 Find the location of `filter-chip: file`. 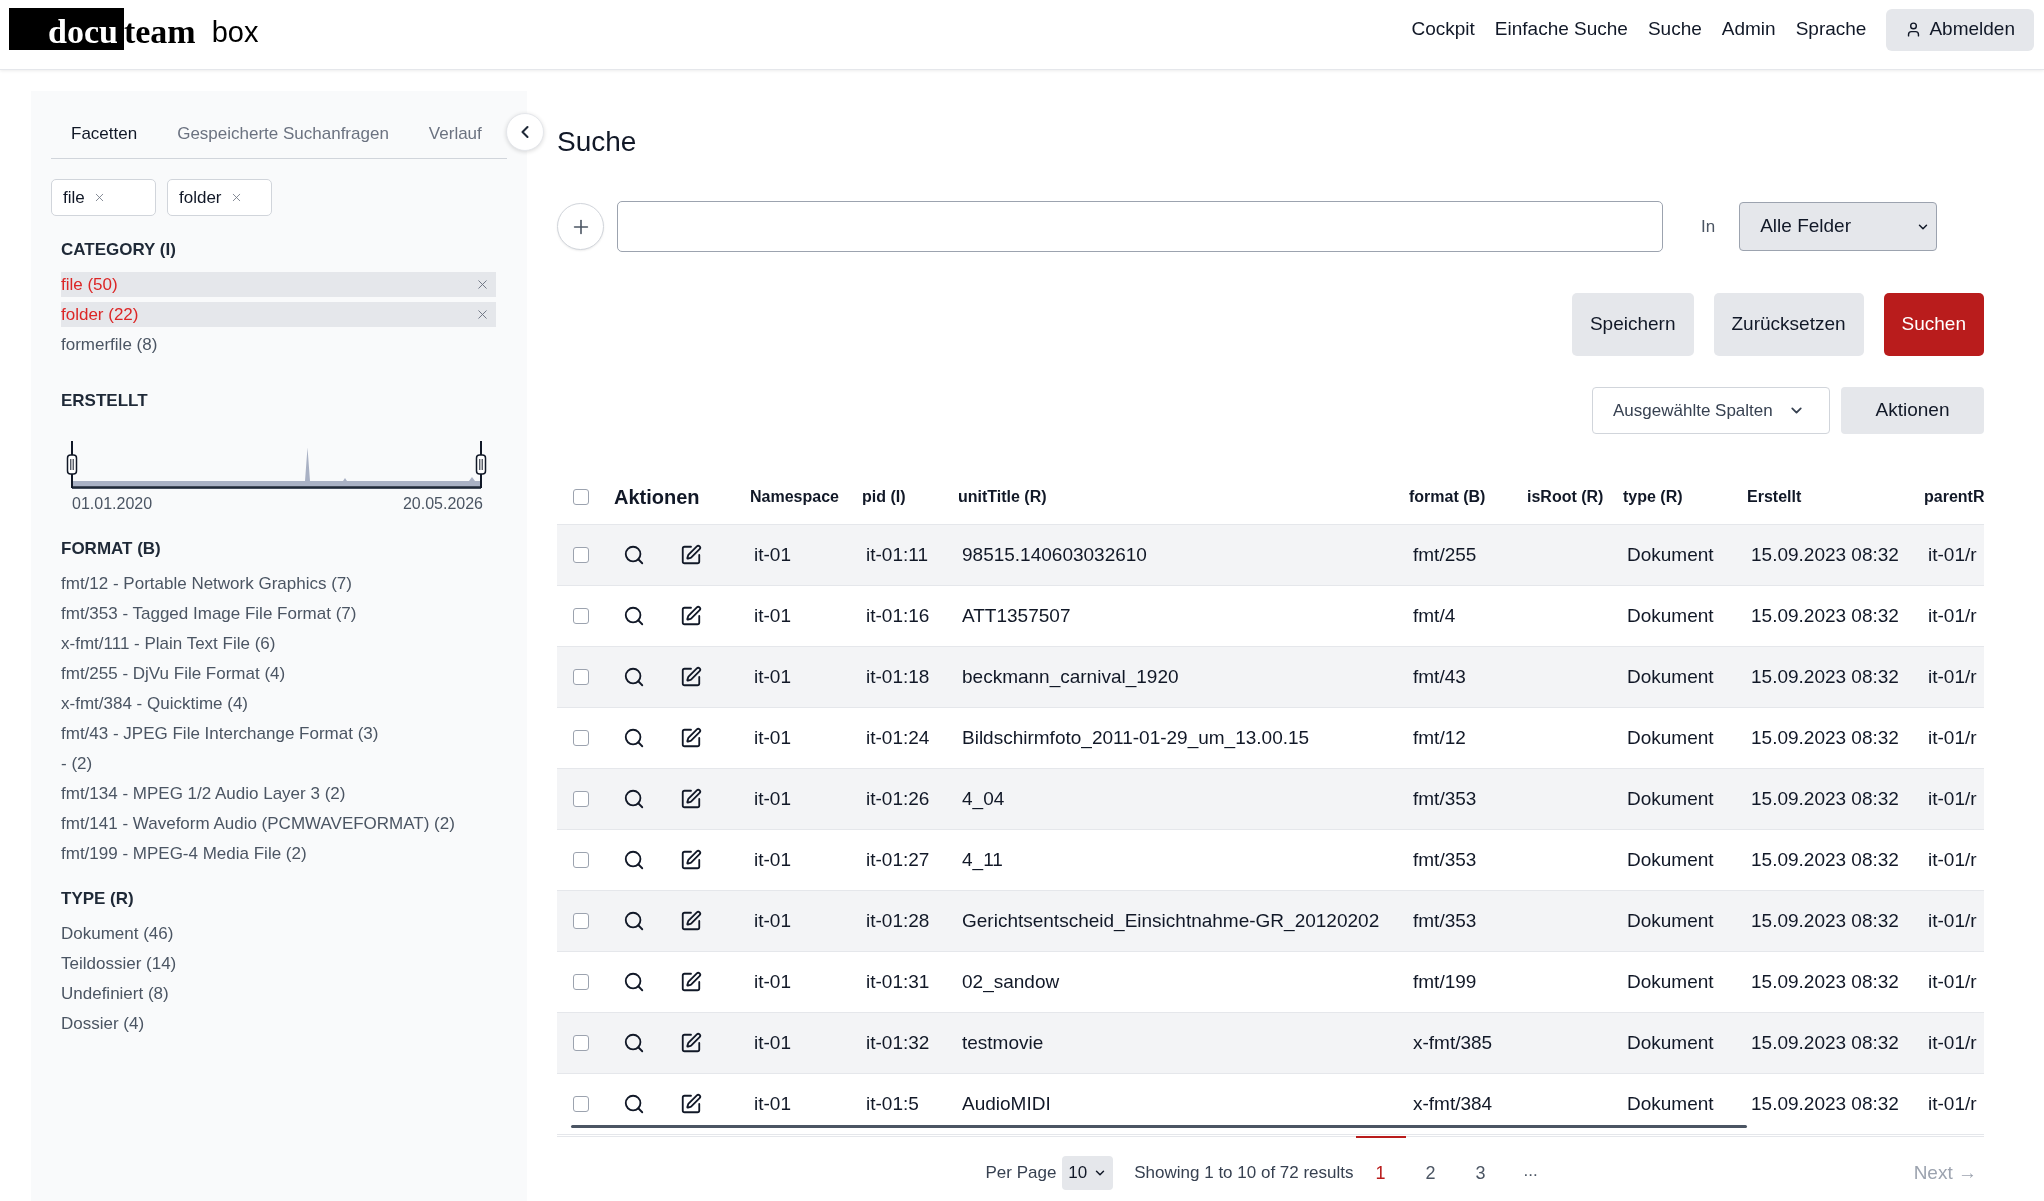

filter-chip: file is located at coordinates (103, 197).